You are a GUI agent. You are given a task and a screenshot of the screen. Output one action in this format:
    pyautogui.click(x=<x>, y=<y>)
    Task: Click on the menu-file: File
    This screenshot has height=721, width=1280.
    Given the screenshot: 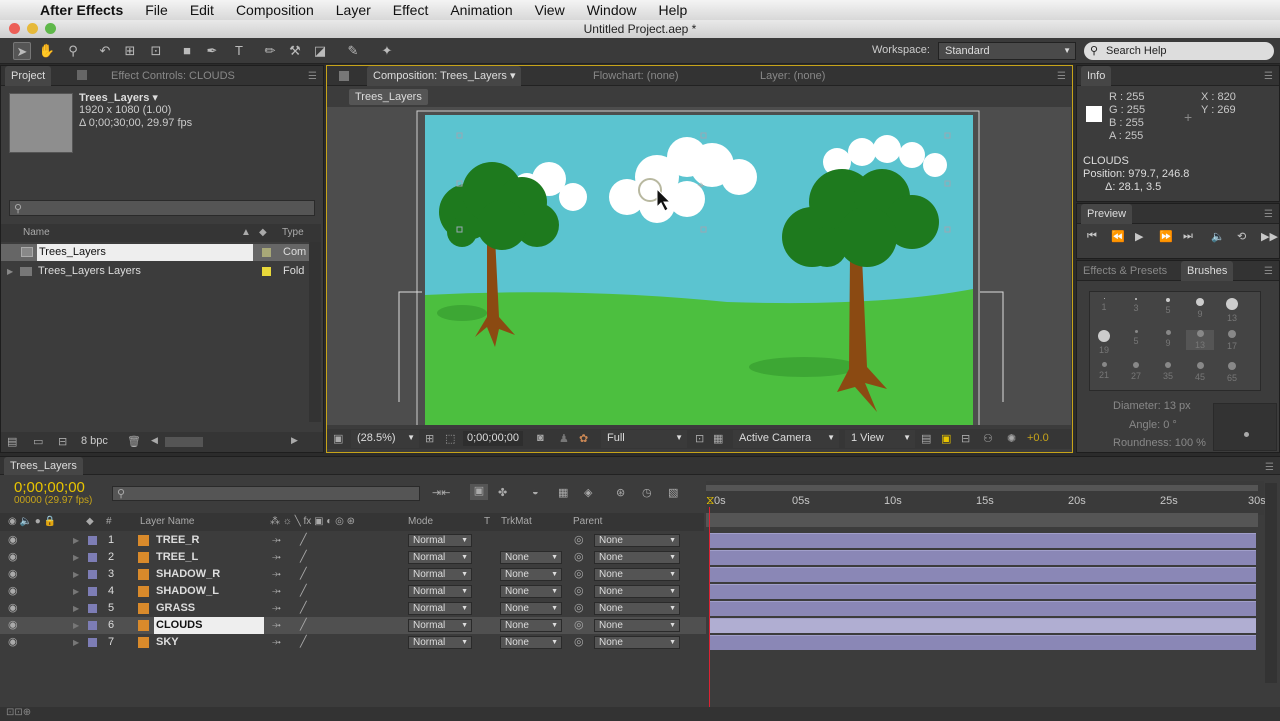 What is the action you would take?
    pyautogui.click(x=156, y=10)
    